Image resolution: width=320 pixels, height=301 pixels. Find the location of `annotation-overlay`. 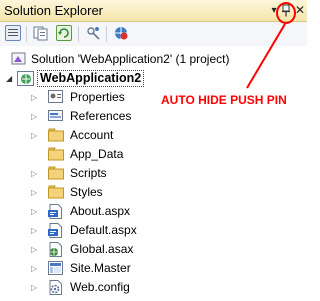

annotation-overlay is located at coordinates (271, 45).